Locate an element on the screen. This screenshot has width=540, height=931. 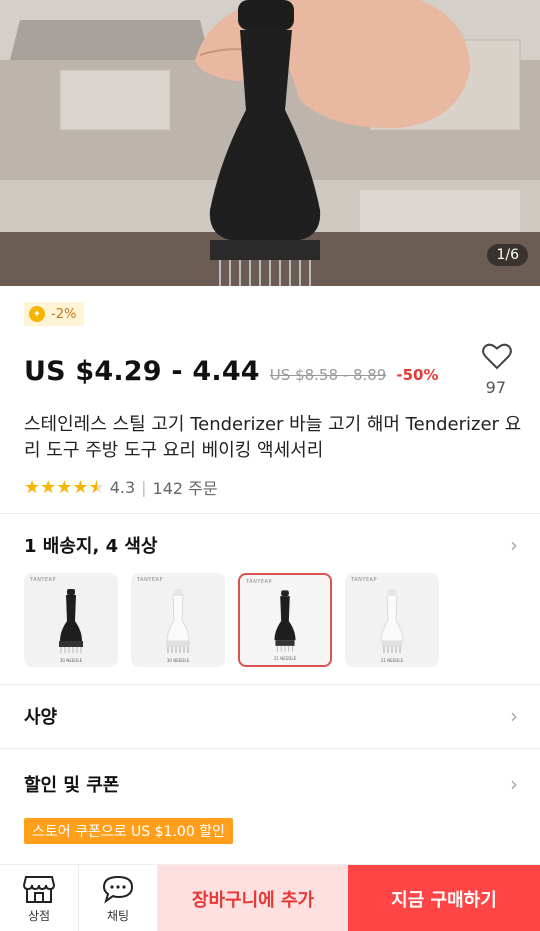
coin-discount-badge: ✦ -2% is located at coordinates (54, 314).